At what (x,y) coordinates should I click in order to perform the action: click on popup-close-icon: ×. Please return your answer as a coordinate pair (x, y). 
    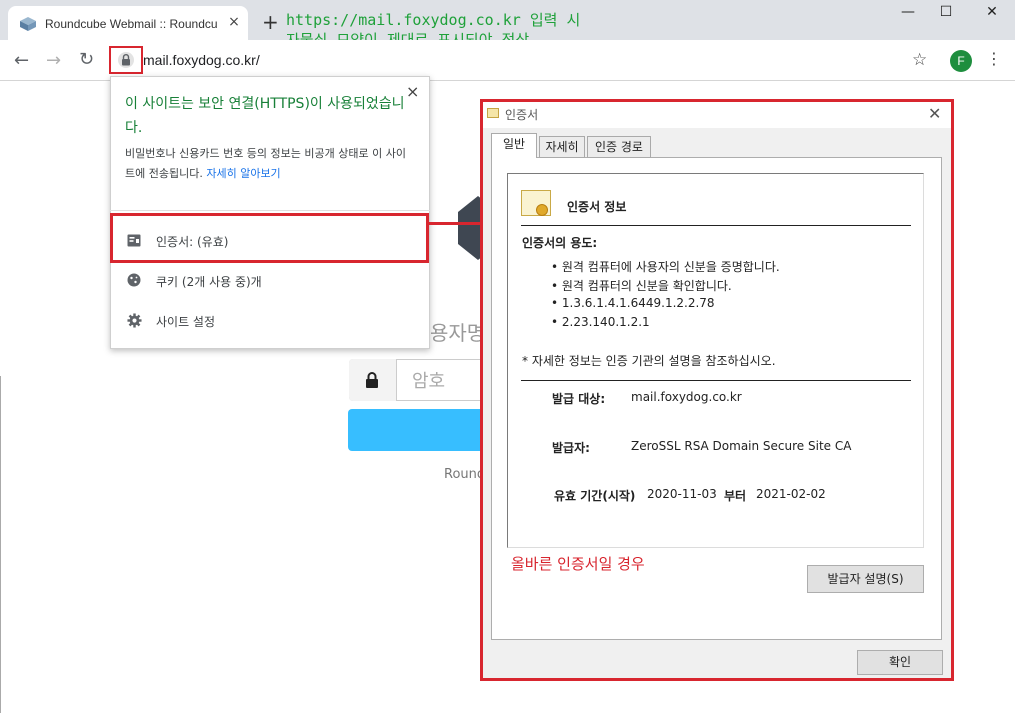
    Looking at the image, I should click on (412, 91).